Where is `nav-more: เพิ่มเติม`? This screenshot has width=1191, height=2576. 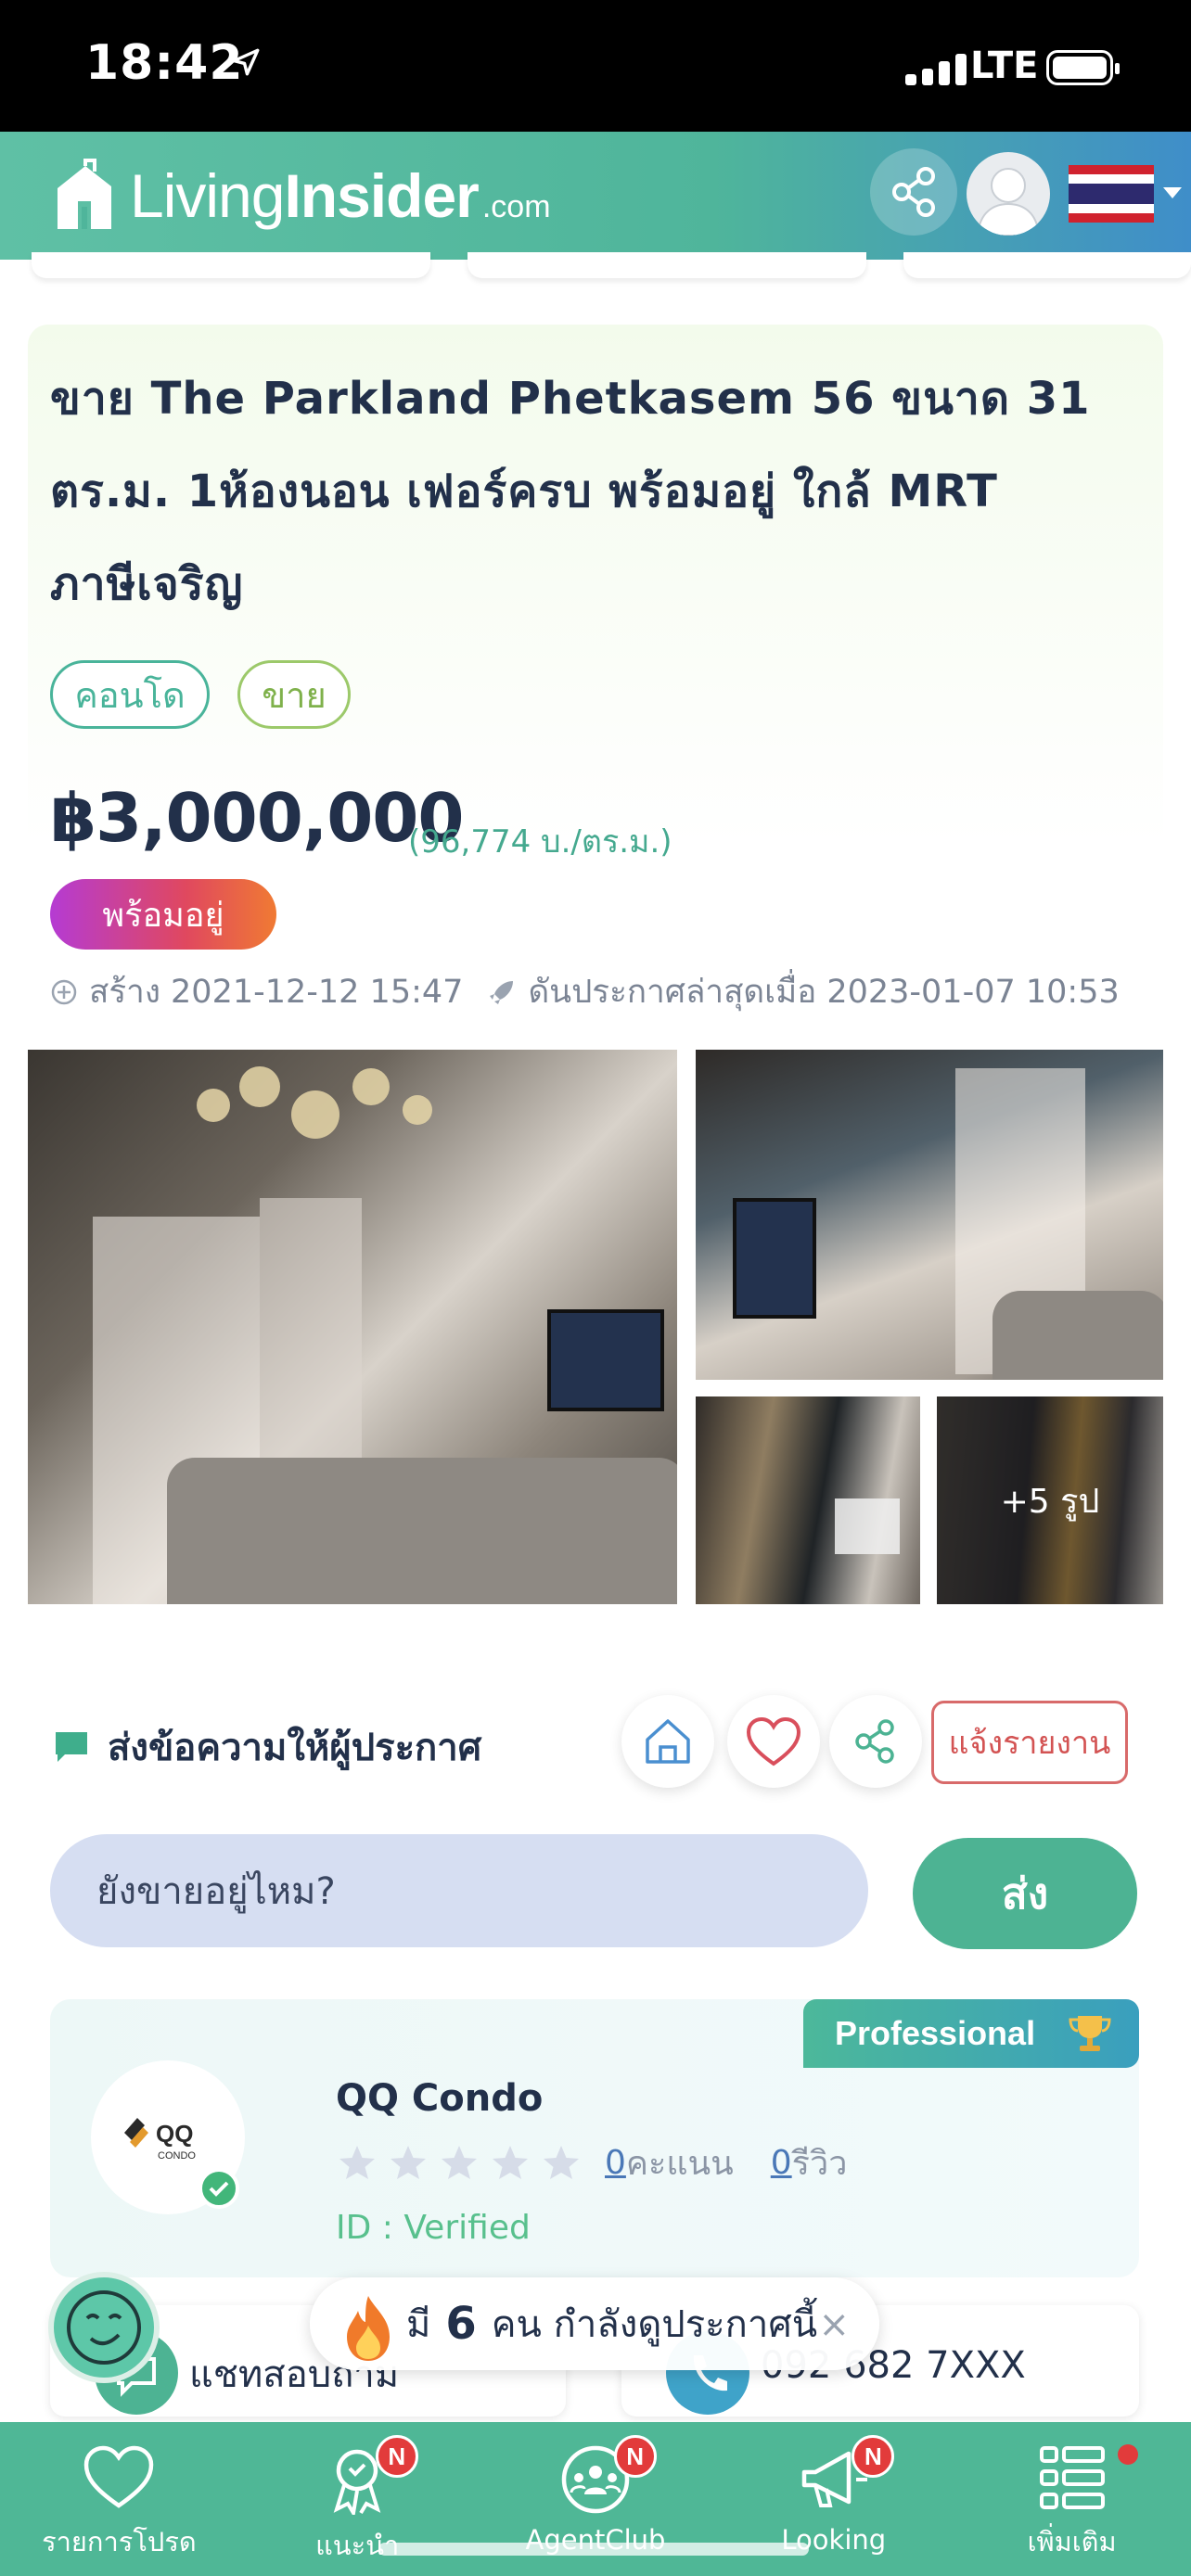
nav-more: เพิ่มเติม is located at coordinates (1072, 2499).